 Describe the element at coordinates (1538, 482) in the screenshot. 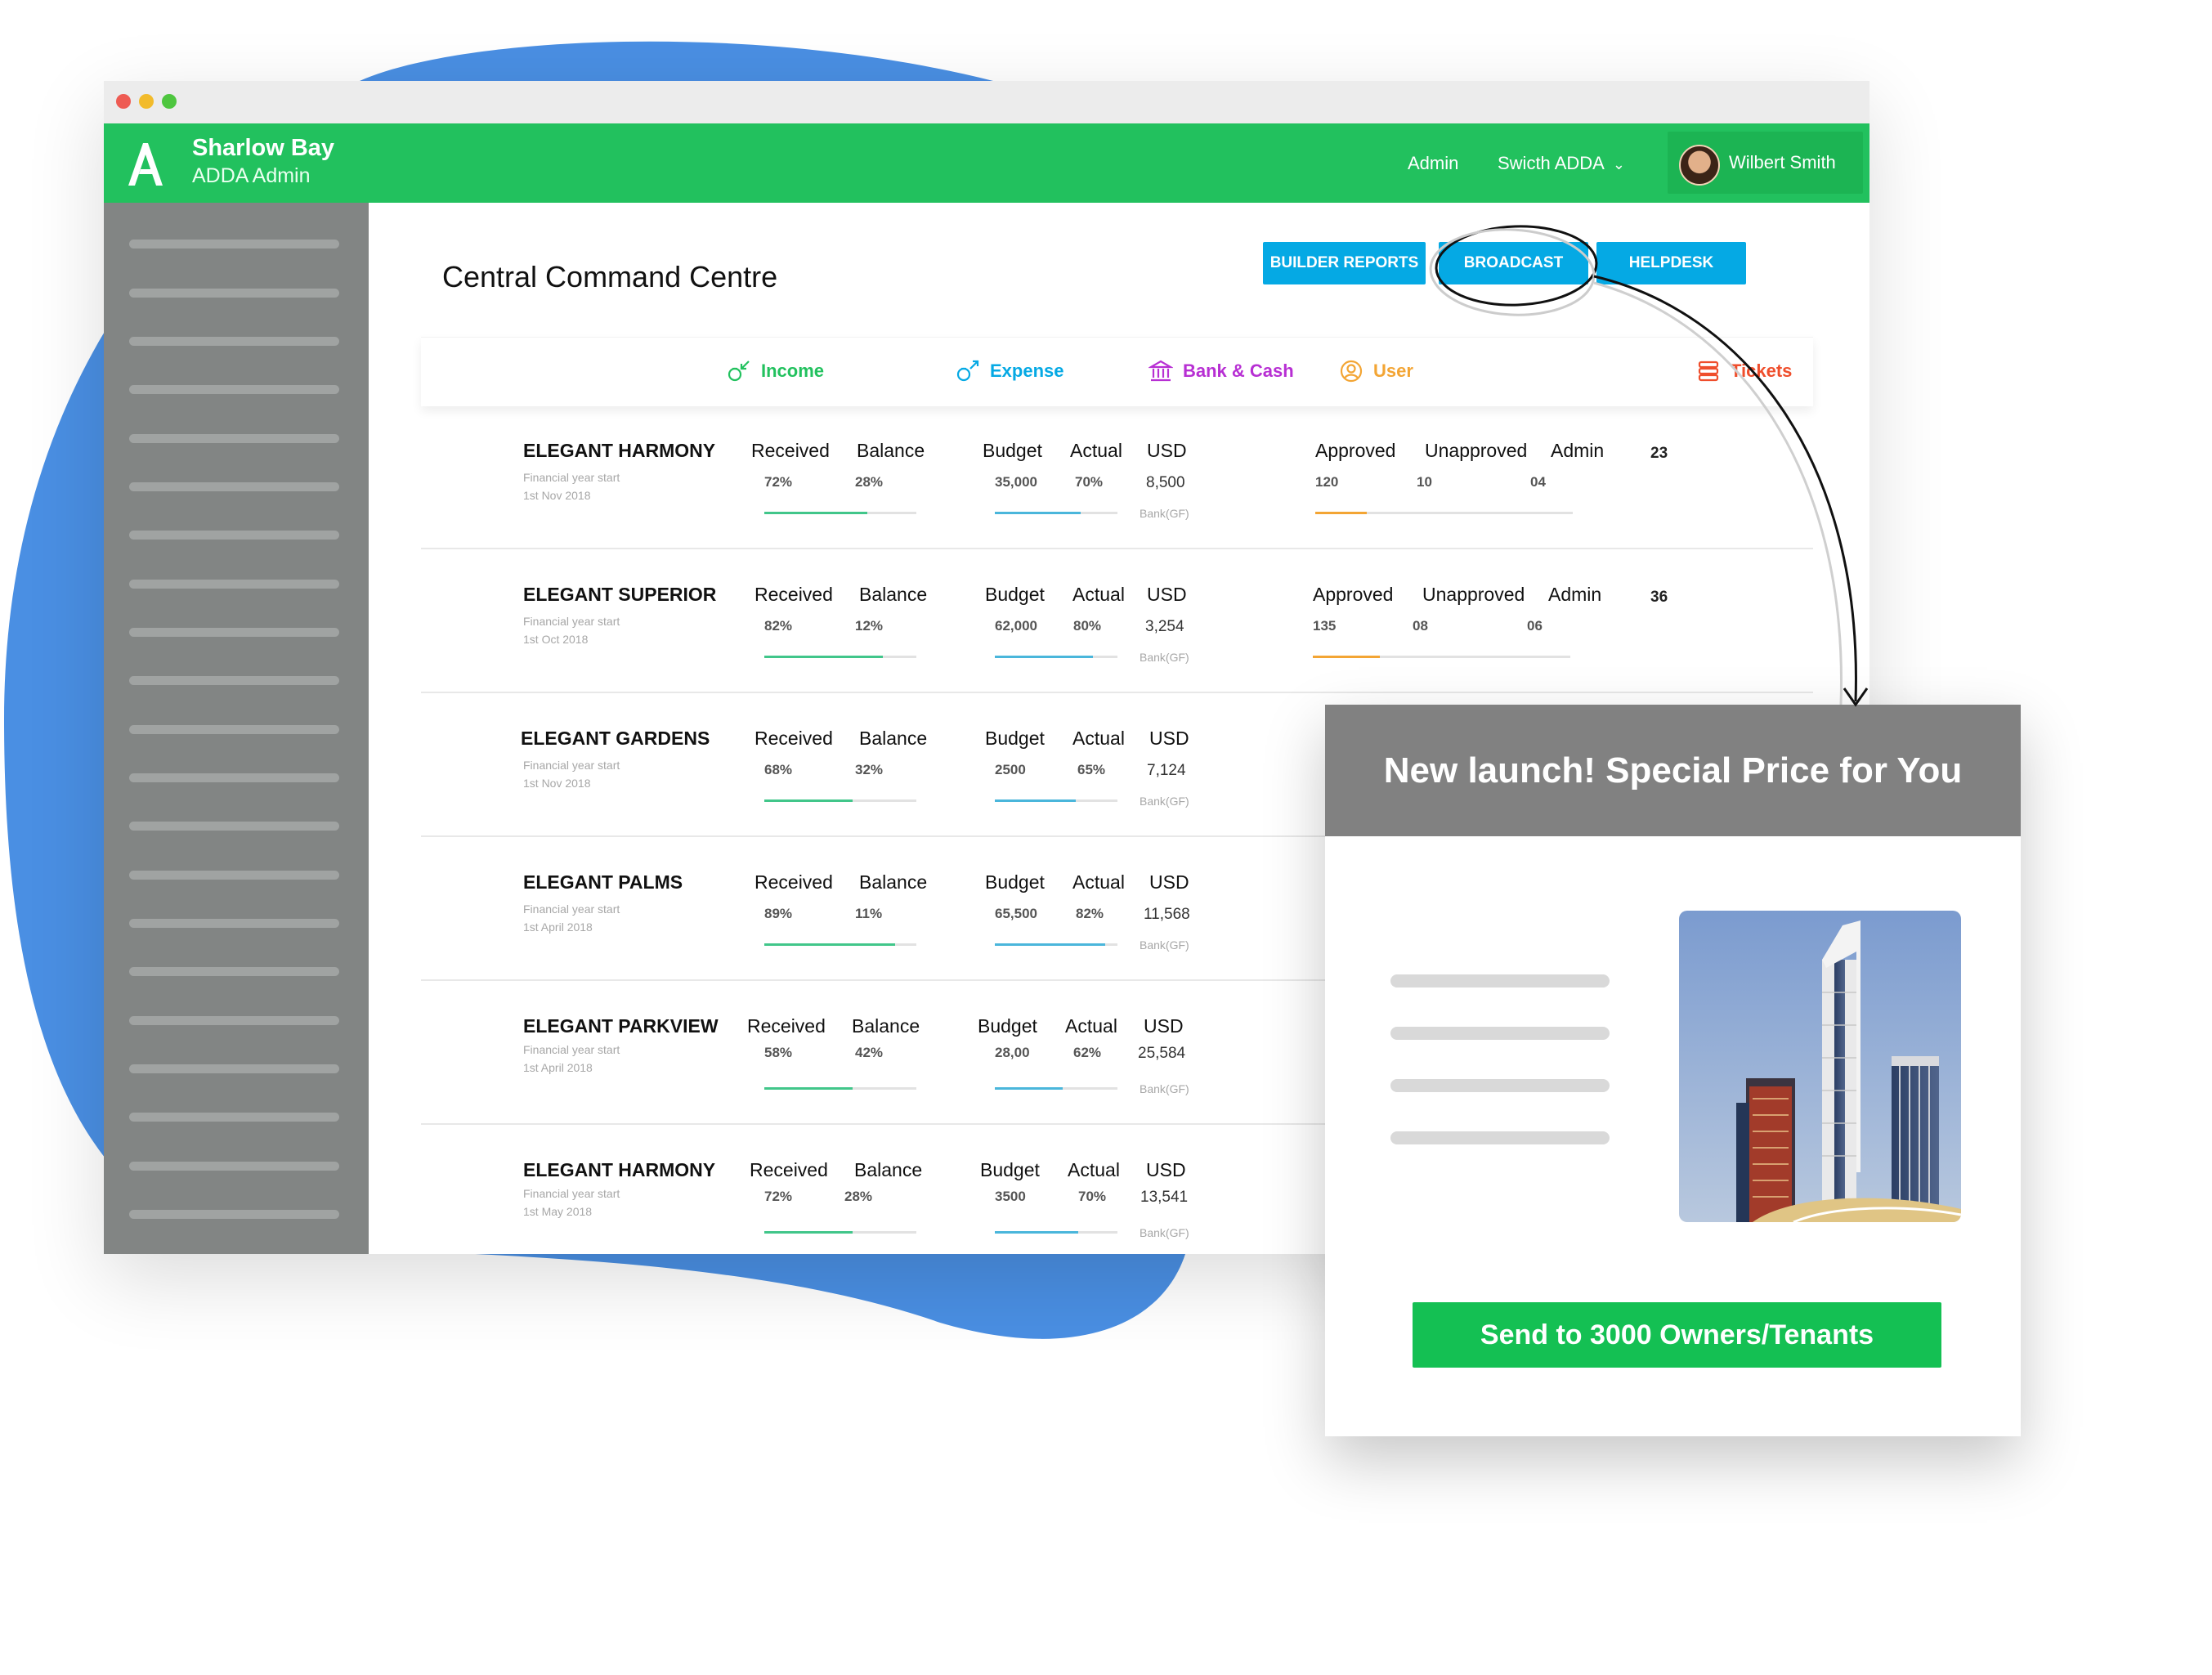

I see `admin-value: 04` at that location.